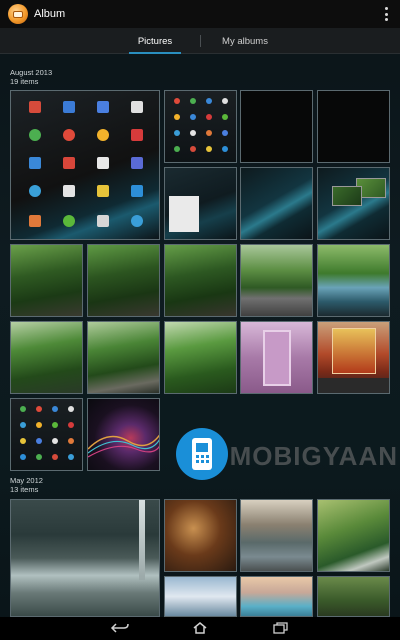 The height and width of the screenshot is (640, 400). I want to click on tab-divider, so click(200, 41).